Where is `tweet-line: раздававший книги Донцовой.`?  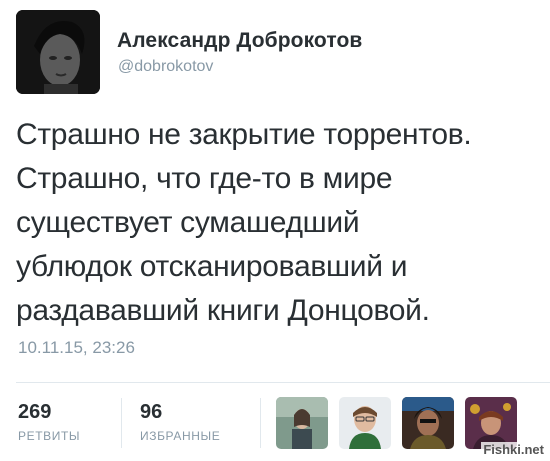 tweet-line: раздававший книги Донцовой. is located at coordinates (223, 310).